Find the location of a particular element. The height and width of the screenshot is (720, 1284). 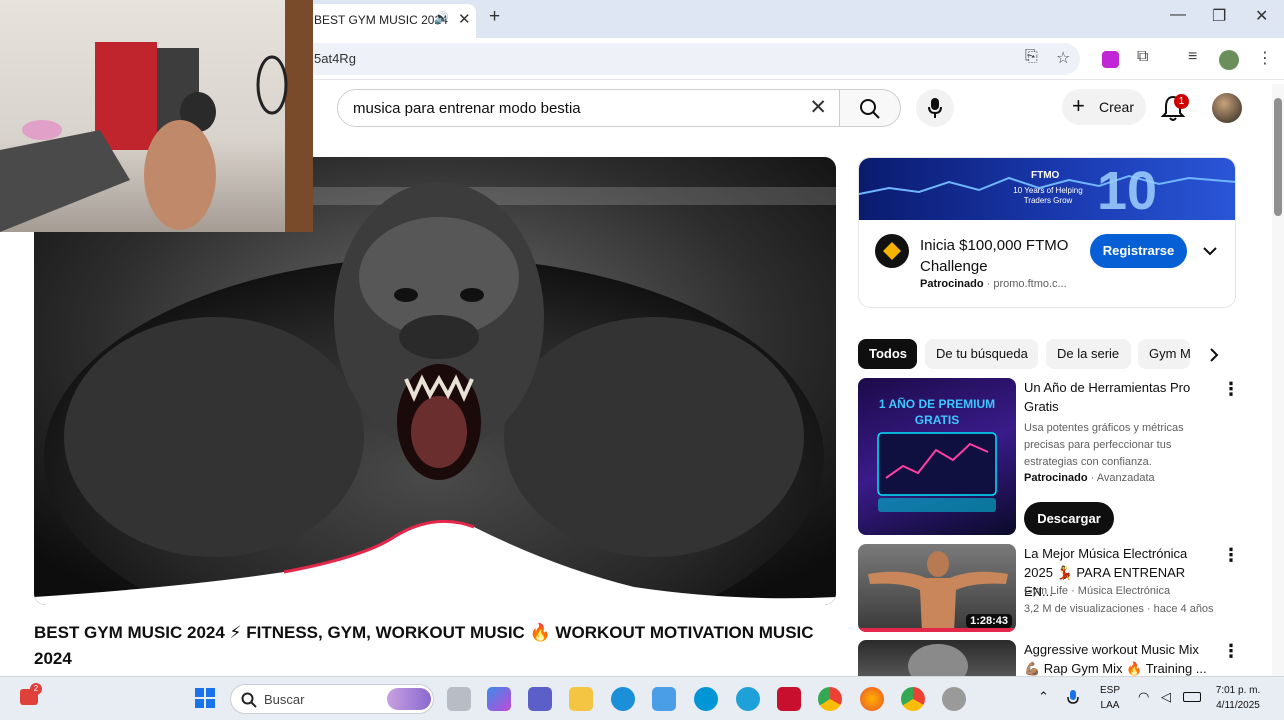

edge-icon is located at coordinates (623, 699).